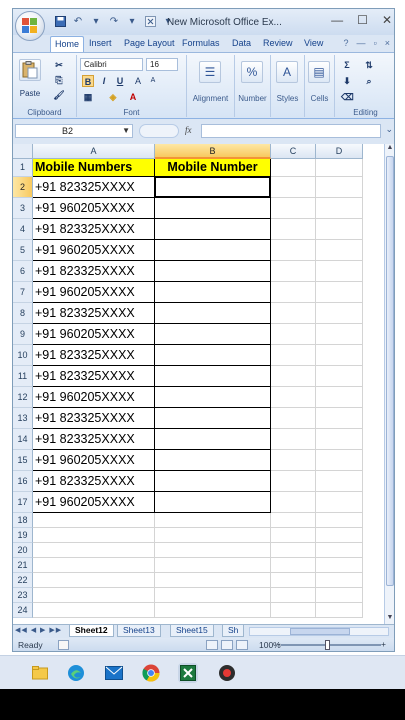 This screenshot has width=405, height=720. I want to click on save-icon, so click(60, 21).